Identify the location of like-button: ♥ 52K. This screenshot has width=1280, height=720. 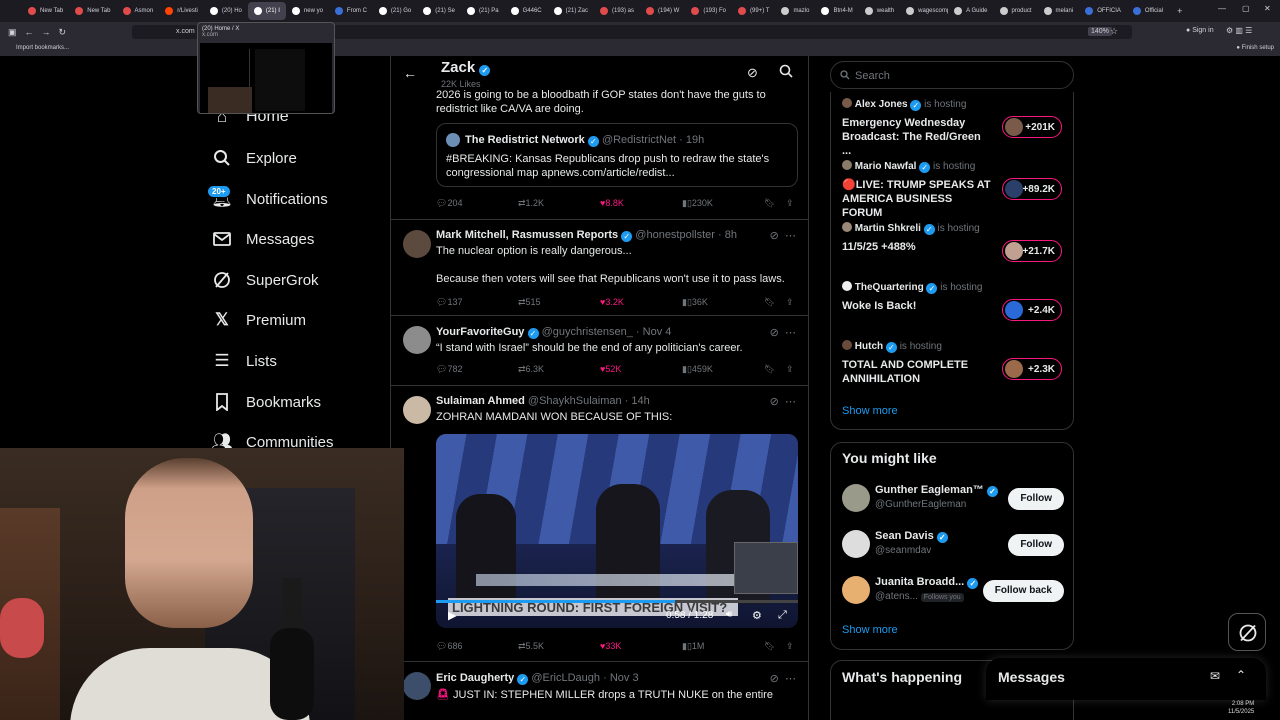
(610, 369).